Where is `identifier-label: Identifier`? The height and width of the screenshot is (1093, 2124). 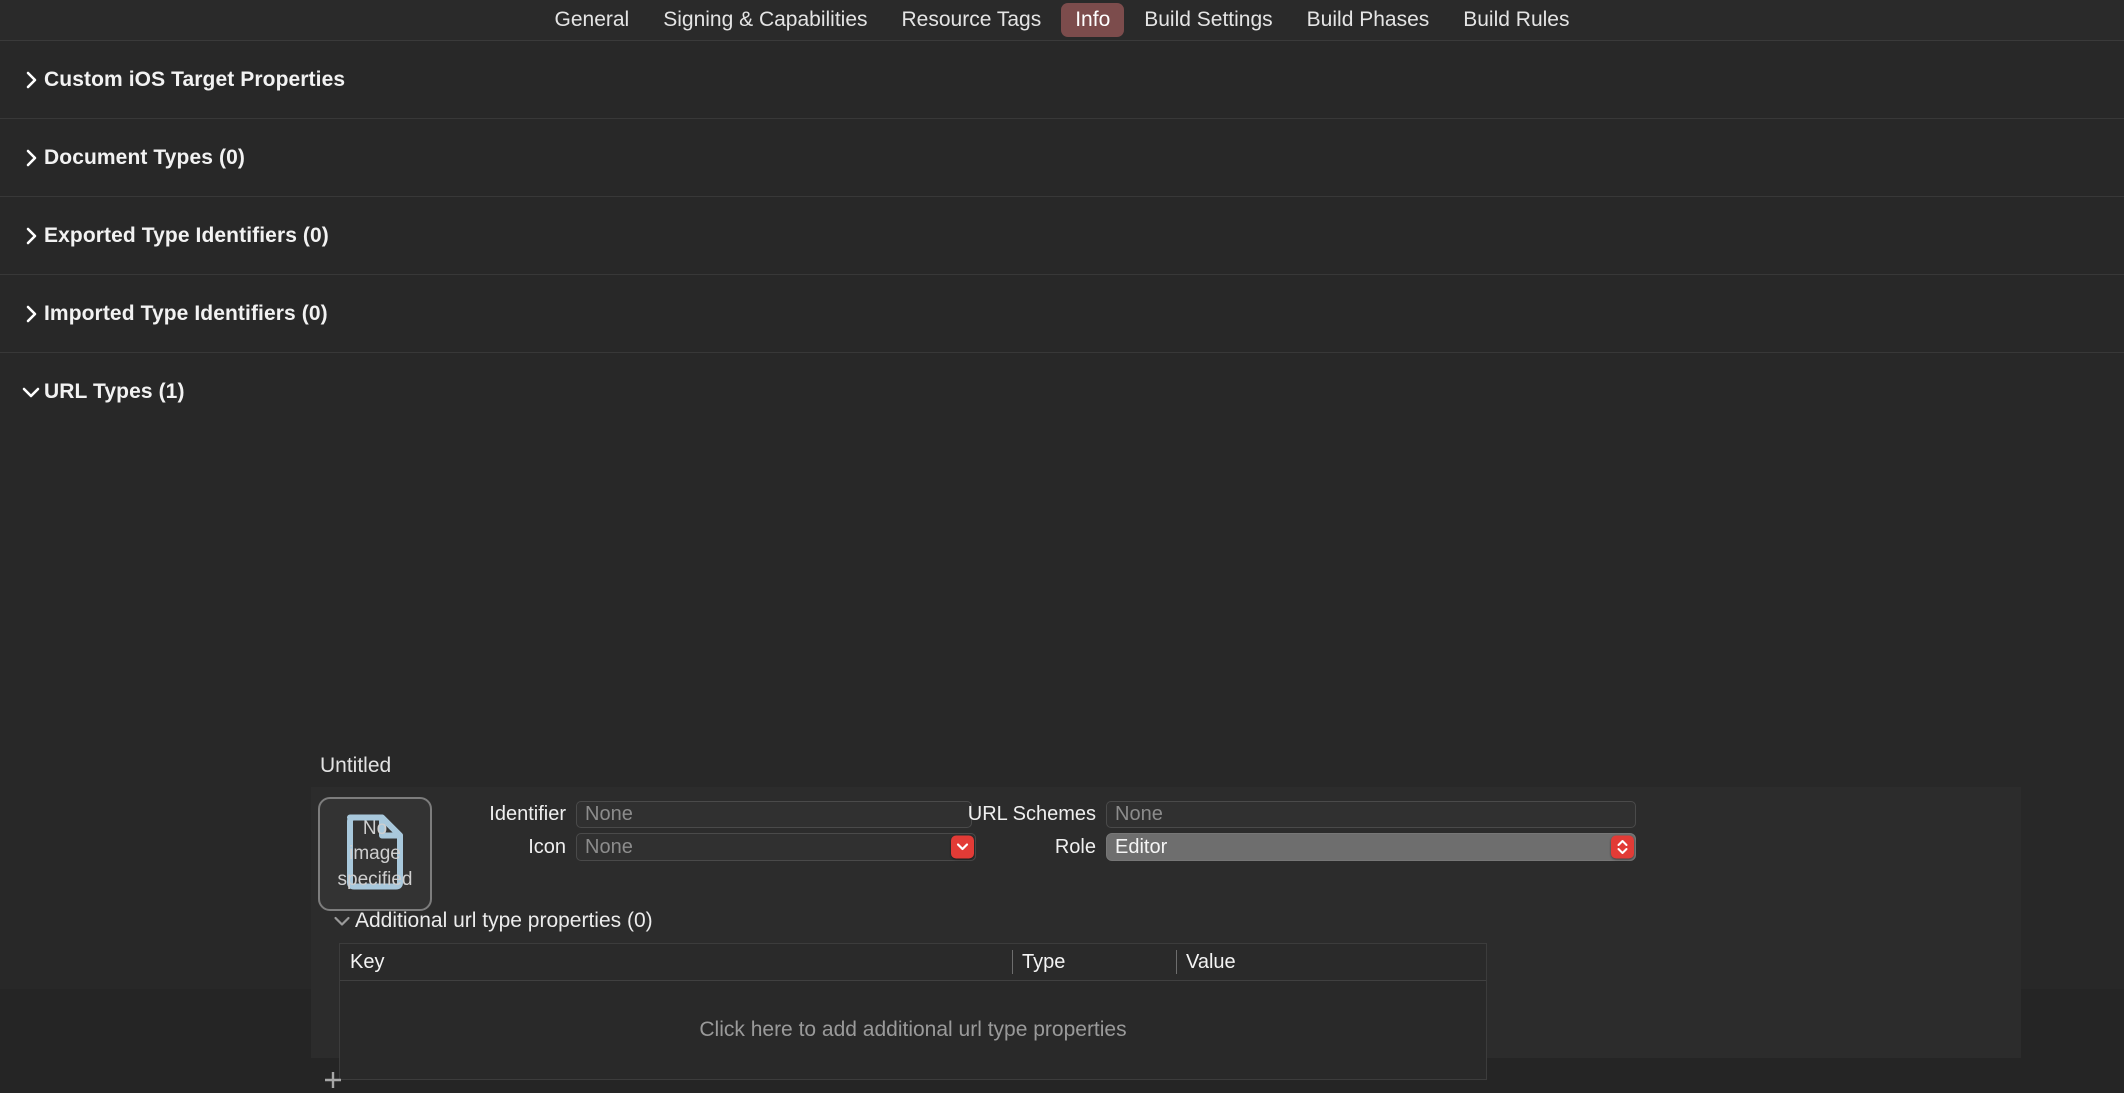 identifier-label: Identifier is located at coordinates (527, 814).